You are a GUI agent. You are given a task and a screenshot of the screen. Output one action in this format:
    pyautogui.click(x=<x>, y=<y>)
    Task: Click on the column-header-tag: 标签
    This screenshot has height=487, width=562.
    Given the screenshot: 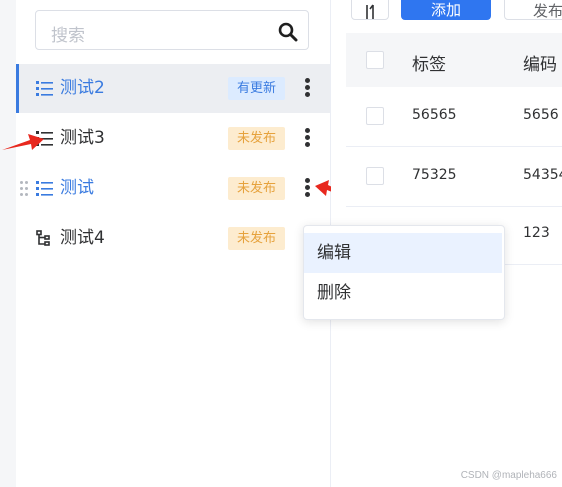 What is the action you would take?
    pyautogui.click(x=429, y=65)
    